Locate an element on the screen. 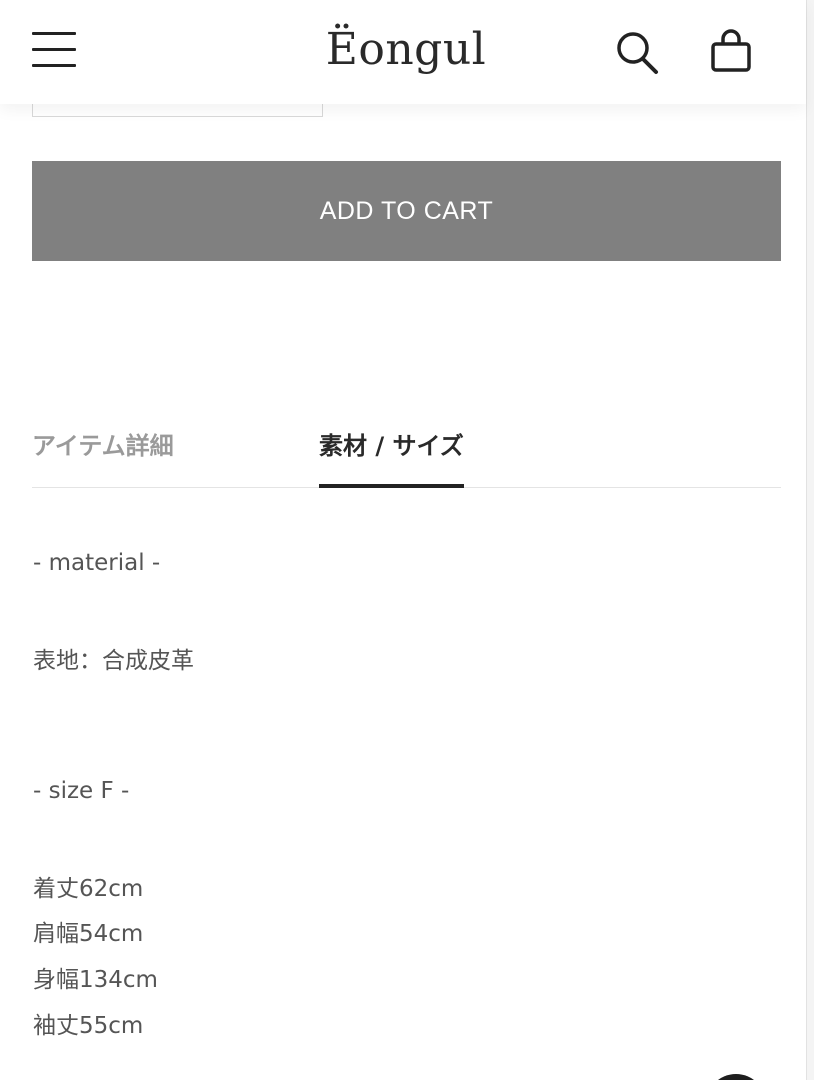 Image resolution: width=814 pixels, height=1080 pixels. page-edge is located at coordinates (810, 540).